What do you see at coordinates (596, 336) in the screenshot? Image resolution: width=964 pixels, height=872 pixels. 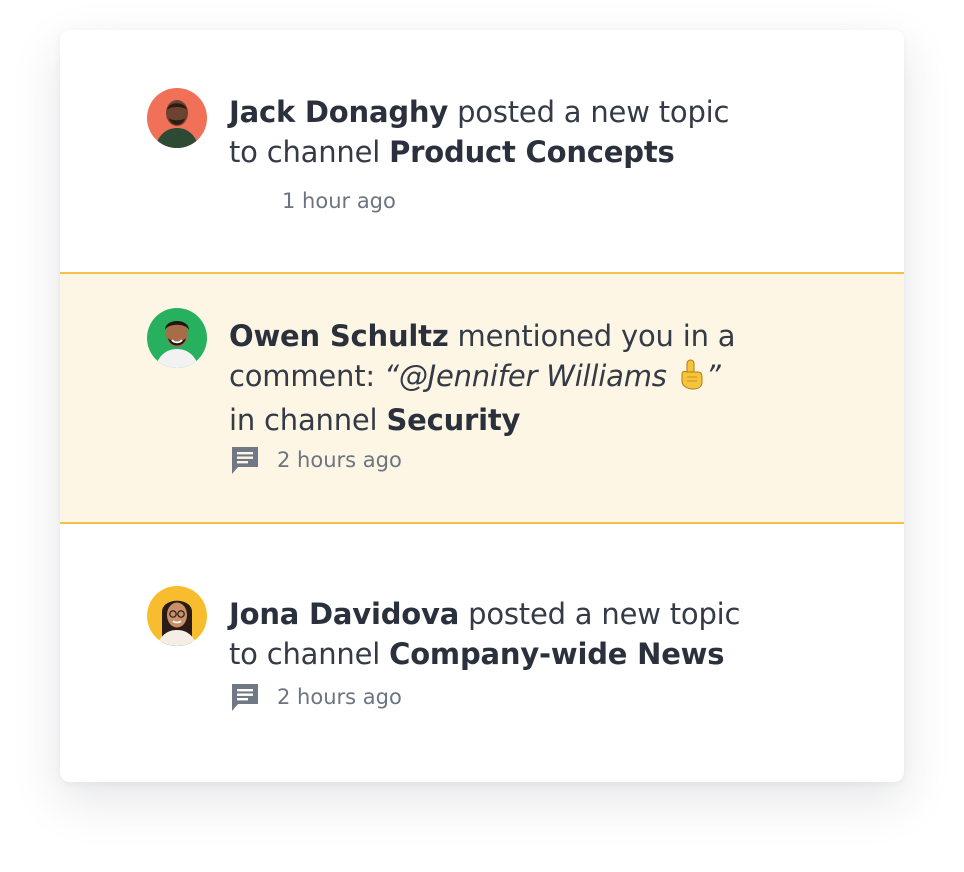 I see `action-text: mentioned you in a` at bounding box center [596, 336].